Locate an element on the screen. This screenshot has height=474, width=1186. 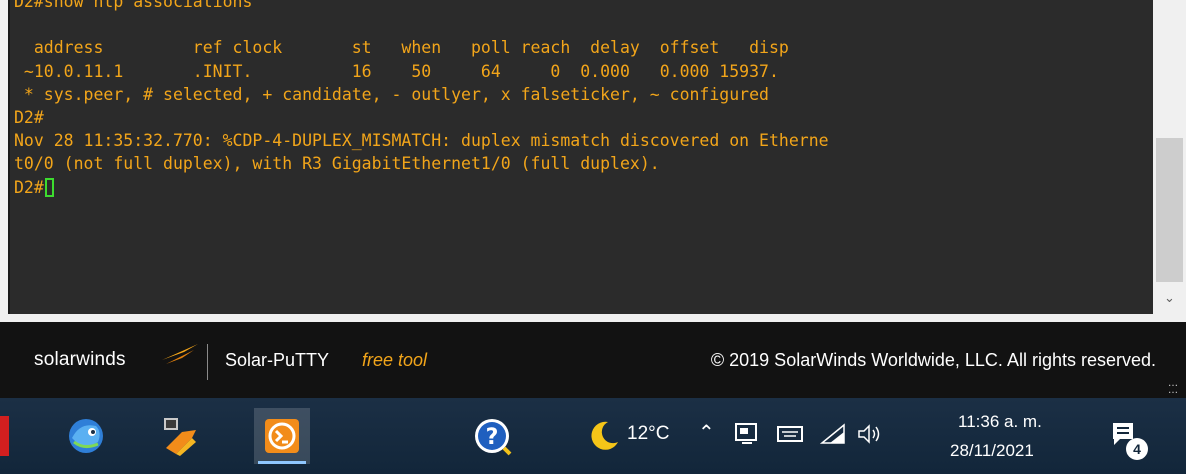
solar-putty-icon is located at coordinates (282, 436).